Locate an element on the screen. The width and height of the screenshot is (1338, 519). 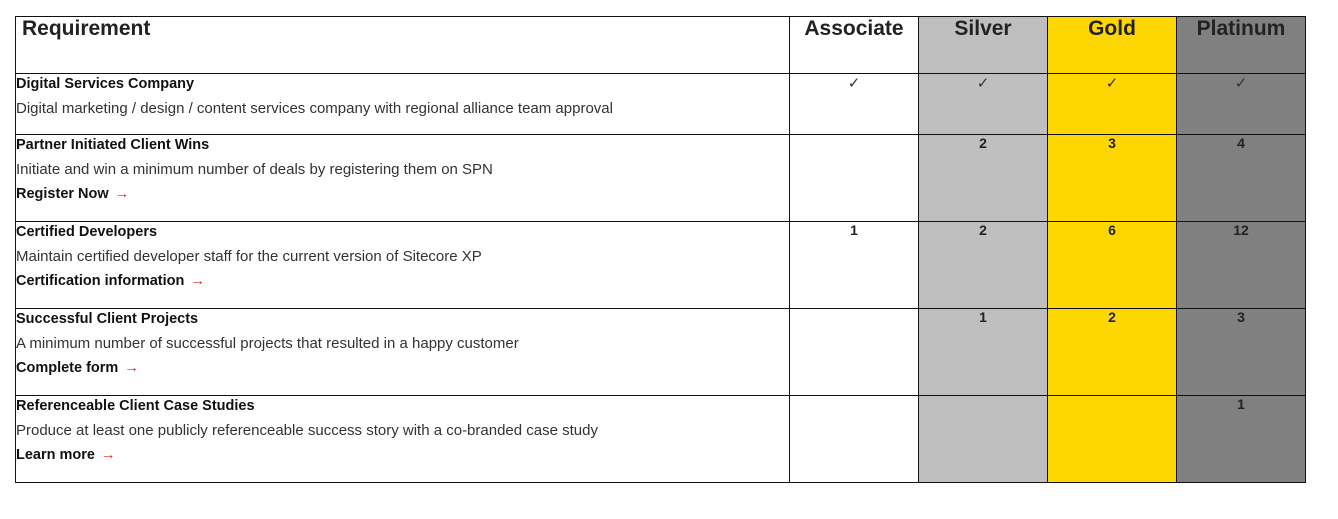
certification-information-link: Certification information → is located at coordinates (110, 281).